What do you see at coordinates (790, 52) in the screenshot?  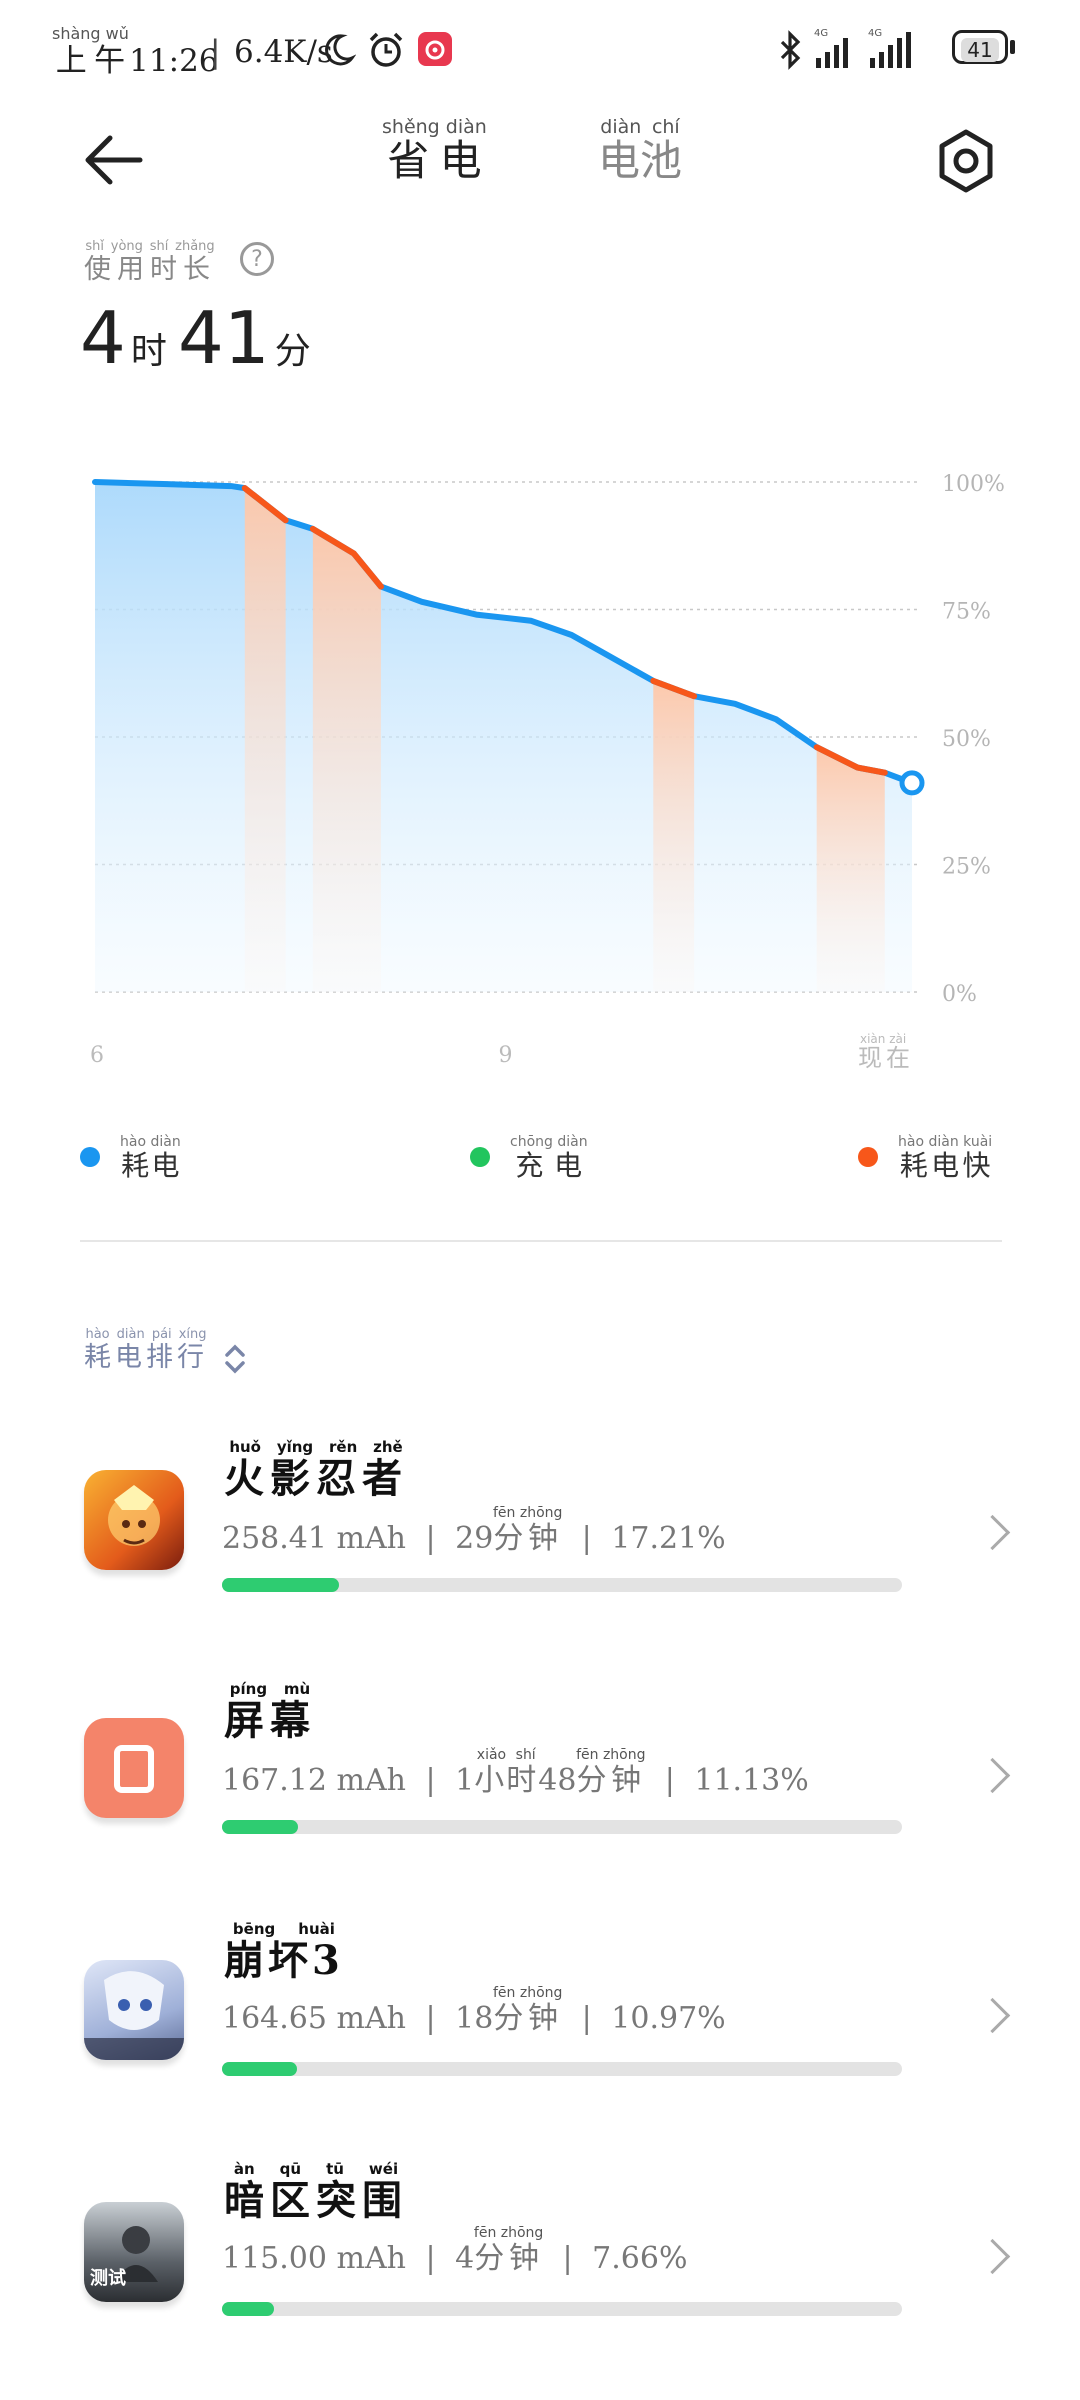 I see `bluetooth-icon` at bounding box center [790, 52].